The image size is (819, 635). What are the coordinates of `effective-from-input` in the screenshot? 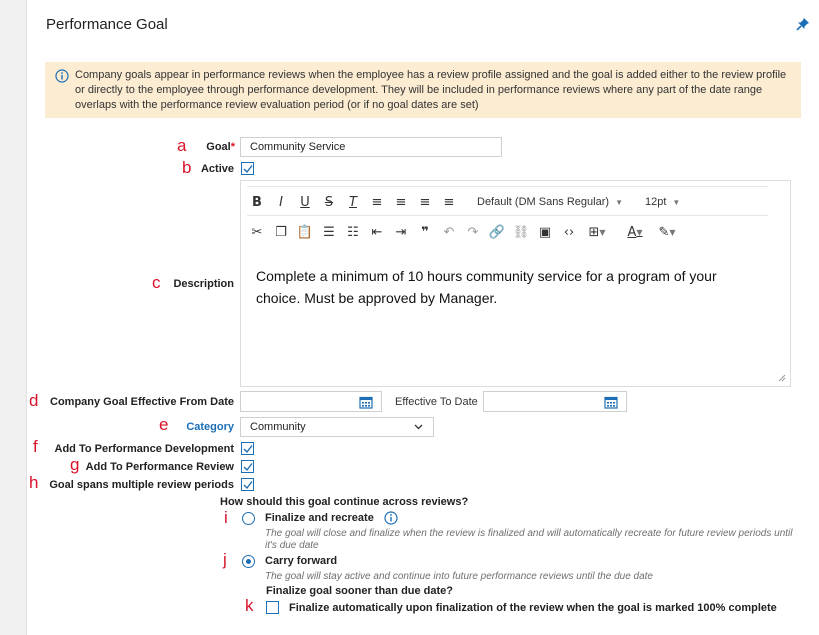 It's located at (311, 401).